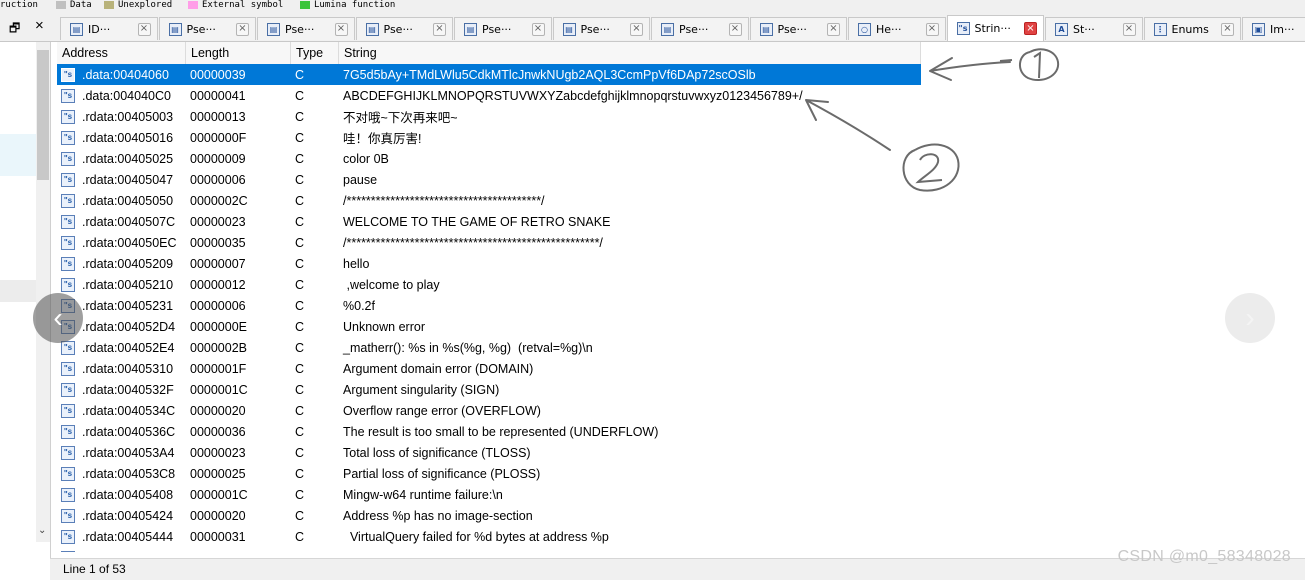  What do you see at coordinates (238, 53) in the screenshot?
I see `column-header-length: Length` at bounding box center [238, 53].